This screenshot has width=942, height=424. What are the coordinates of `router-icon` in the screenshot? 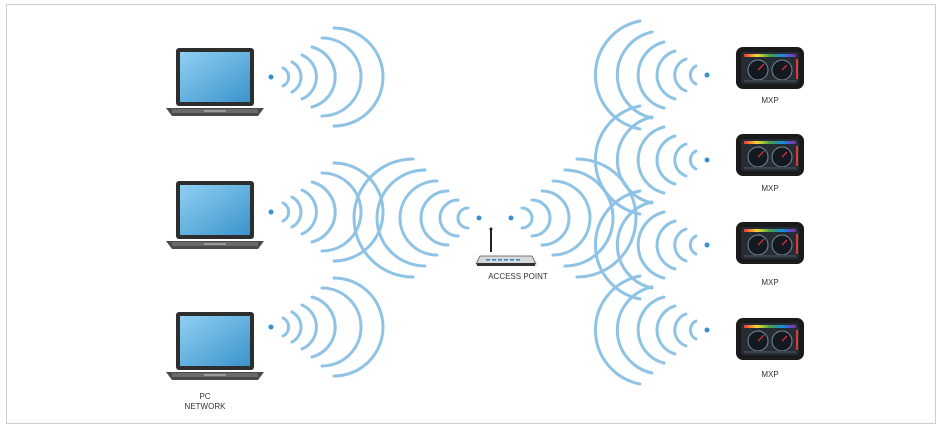 It's located at (506, 246).